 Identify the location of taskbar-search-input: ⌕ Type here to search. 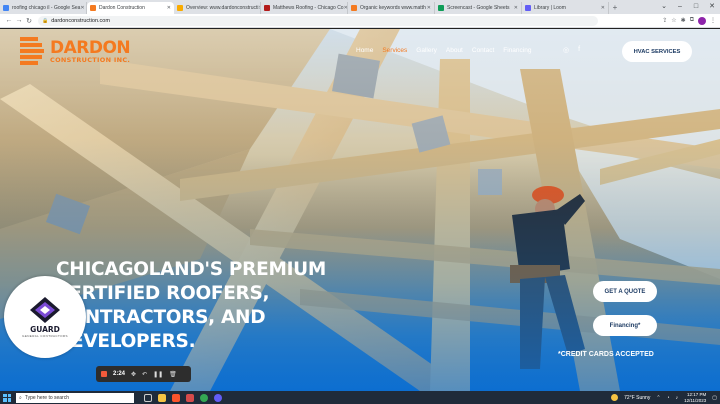
(75, 397).